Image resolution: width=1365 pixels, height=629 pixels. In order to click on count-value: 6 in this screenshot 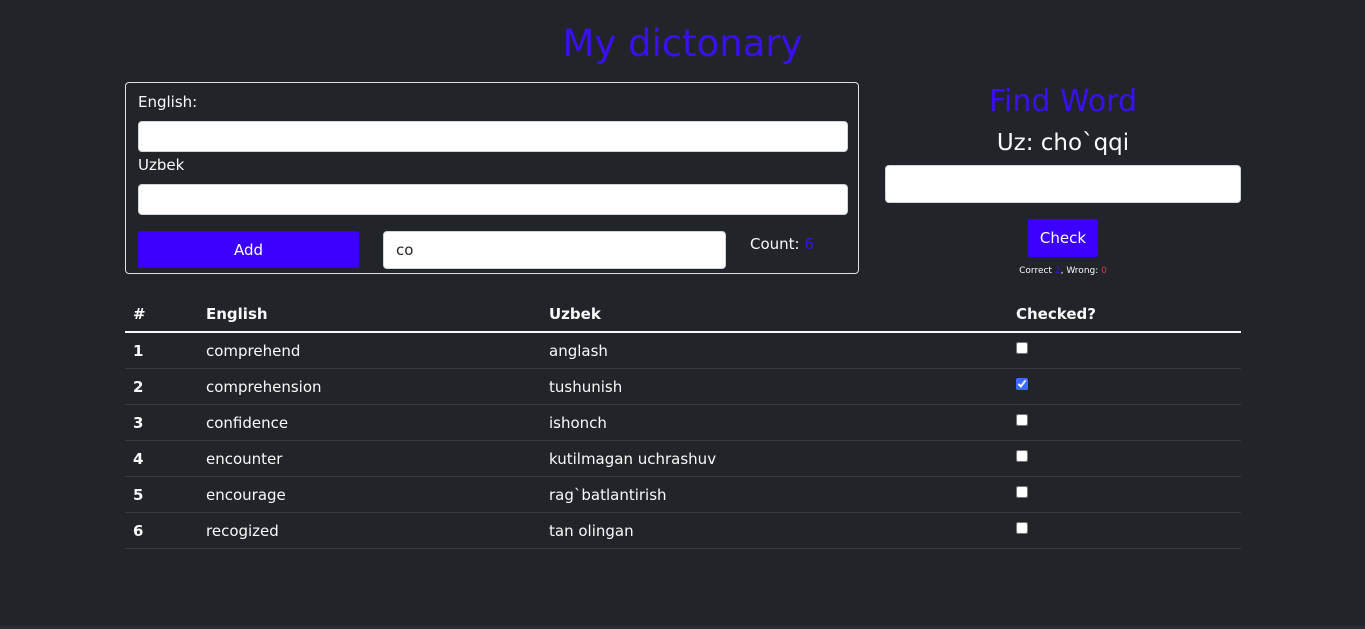, I will do `click(809, 244)`.